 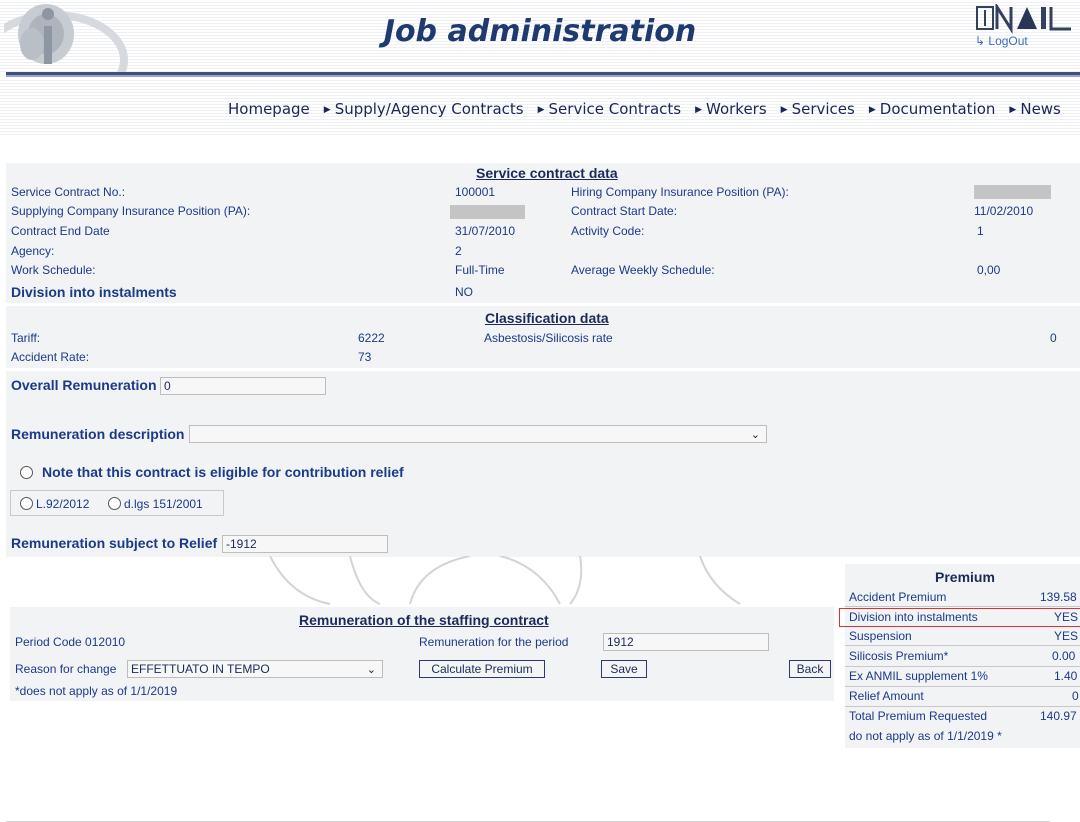 What do you see at coordinates (464, 292) in the screenshot?
I see `division-value: NO` at bounding box center [464, 292].